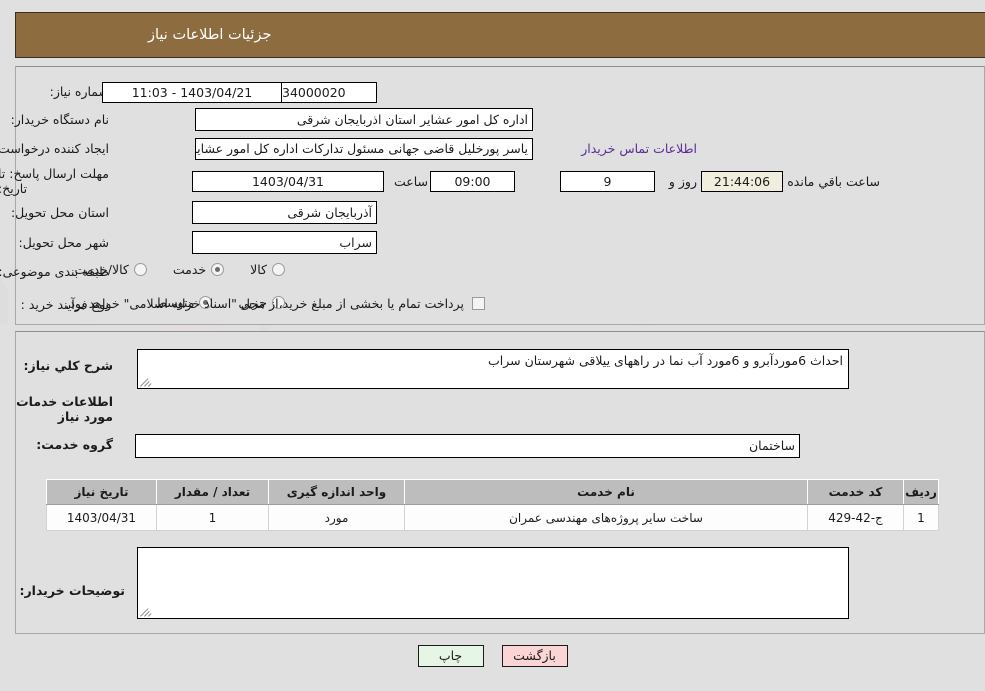 This screenshot has width=985, height=691. Describe the element at coordinates (288, 181) in the screenshot. I see `deadline-date-value: 1403/04/31` at that location.